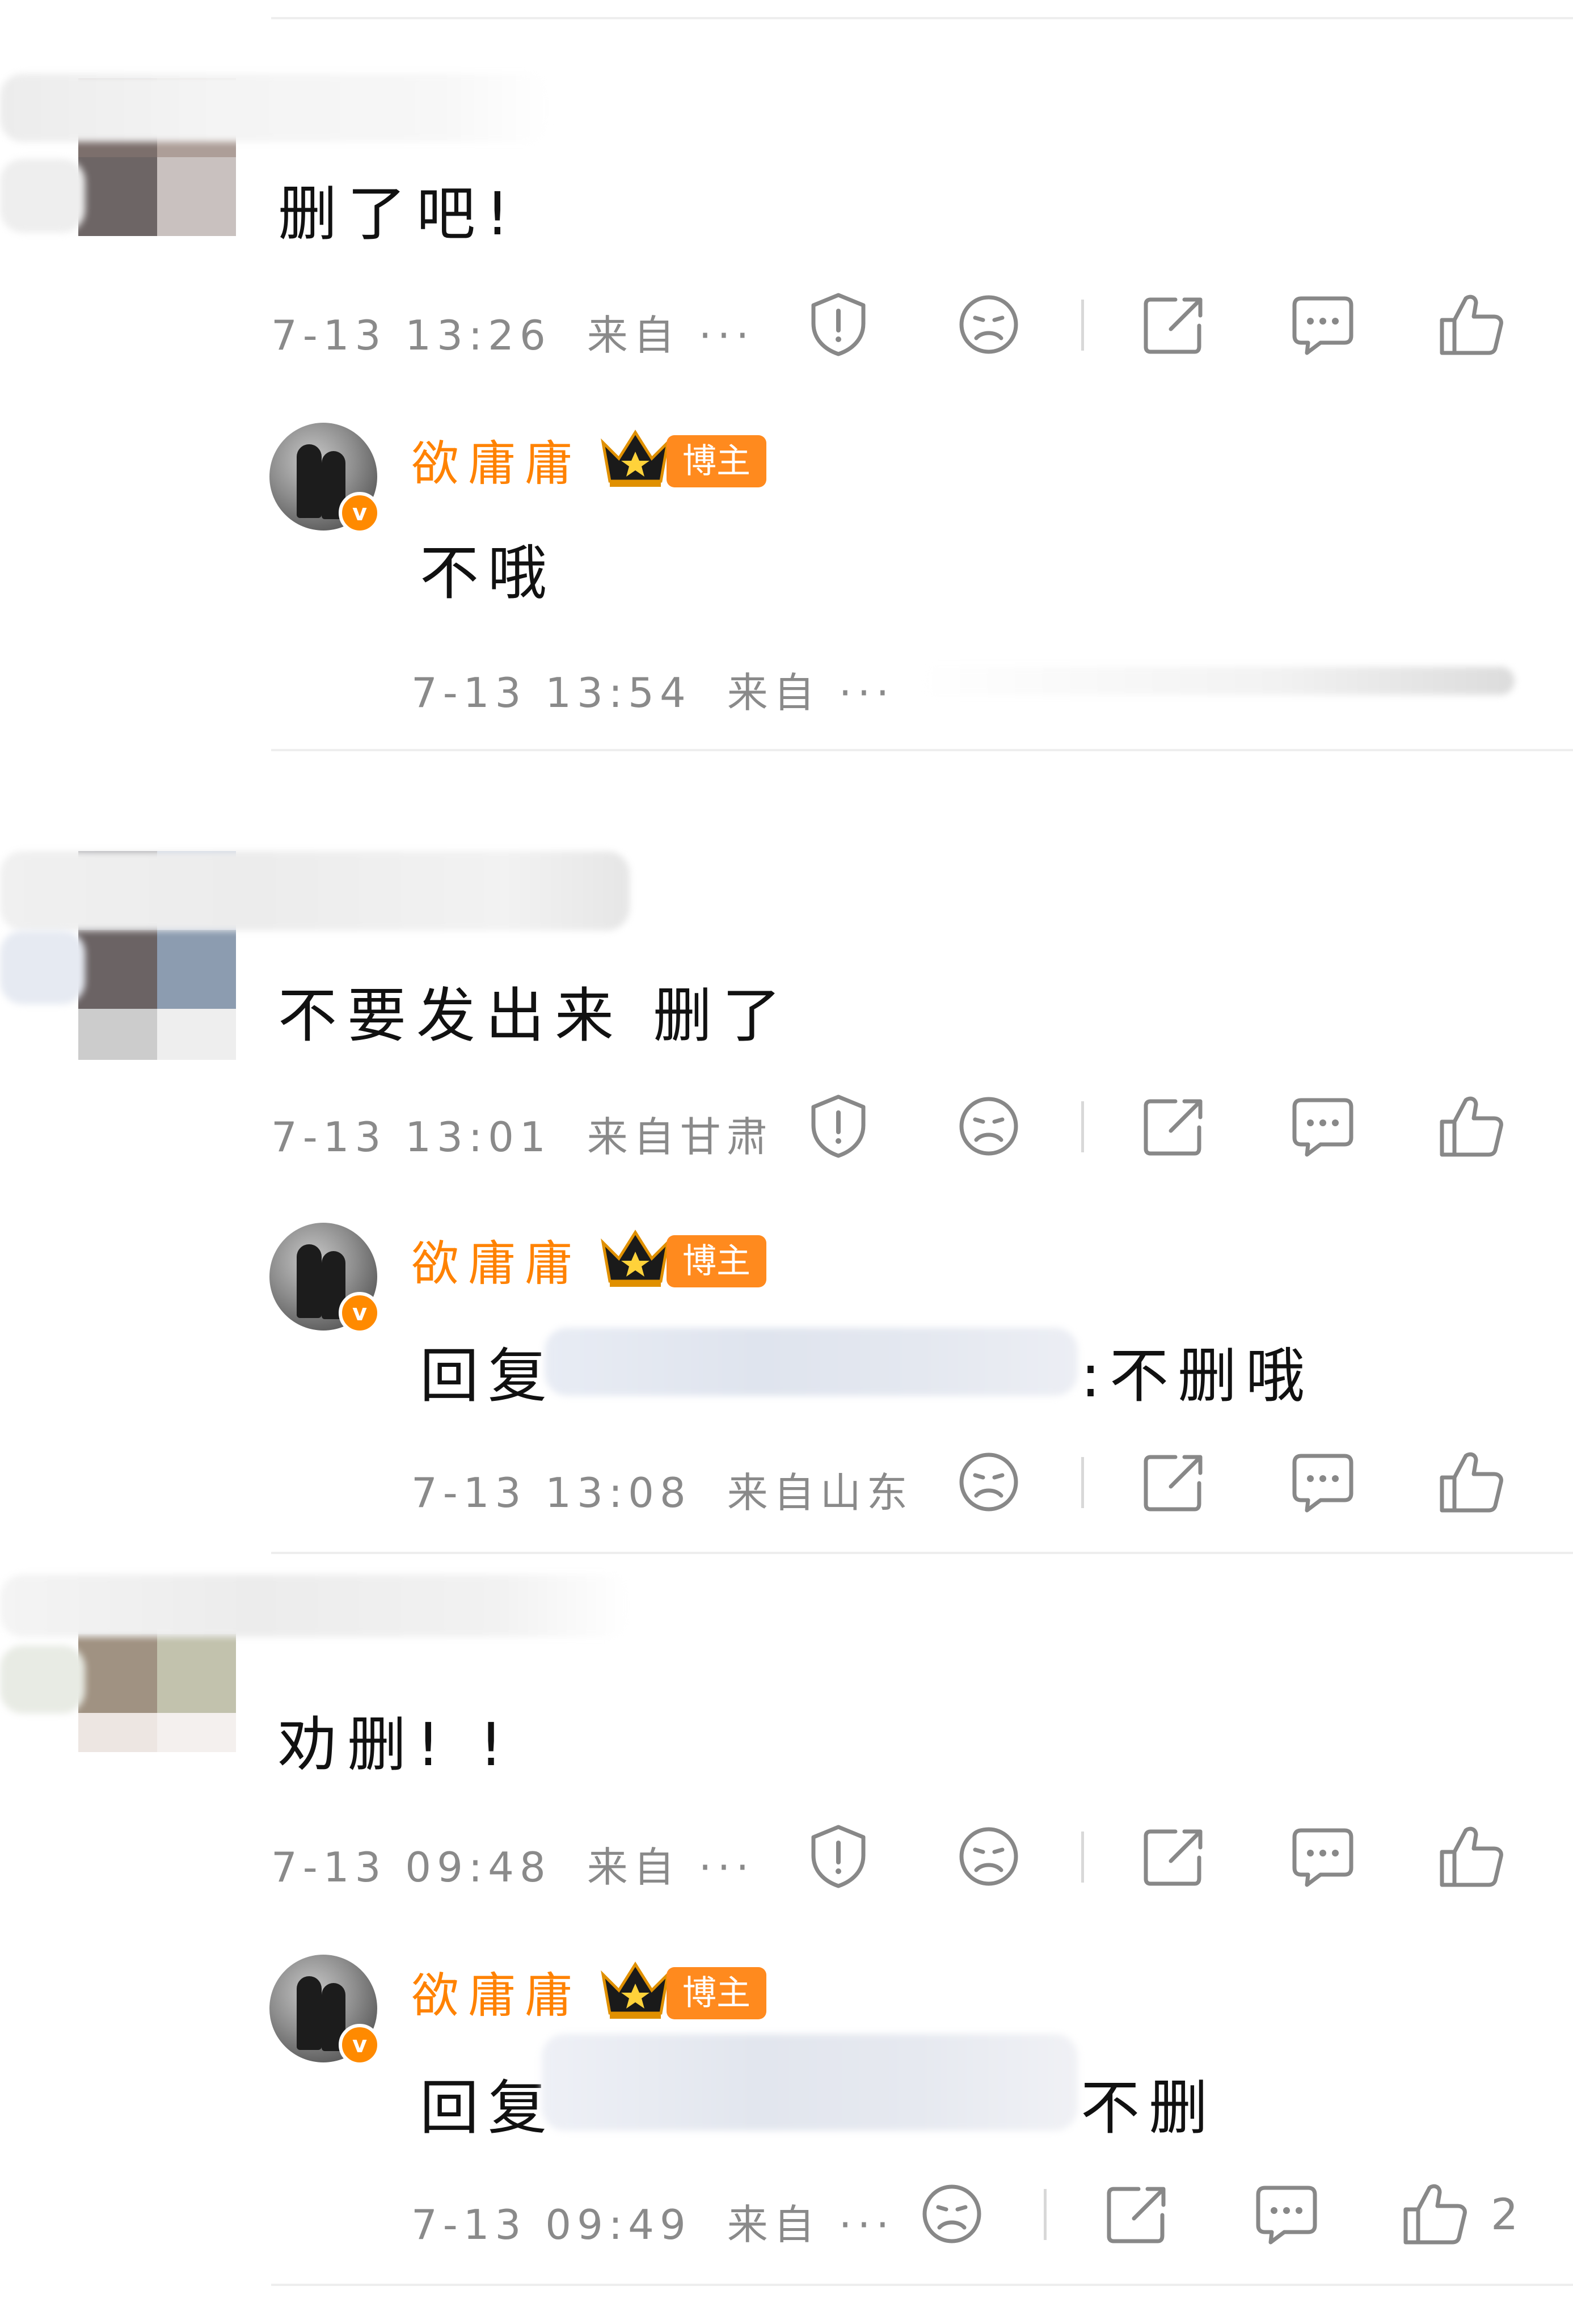  Describe the element at coordinates (680, 1137) in the screenshot. I see `source-label: 来自甘肃` at that location.